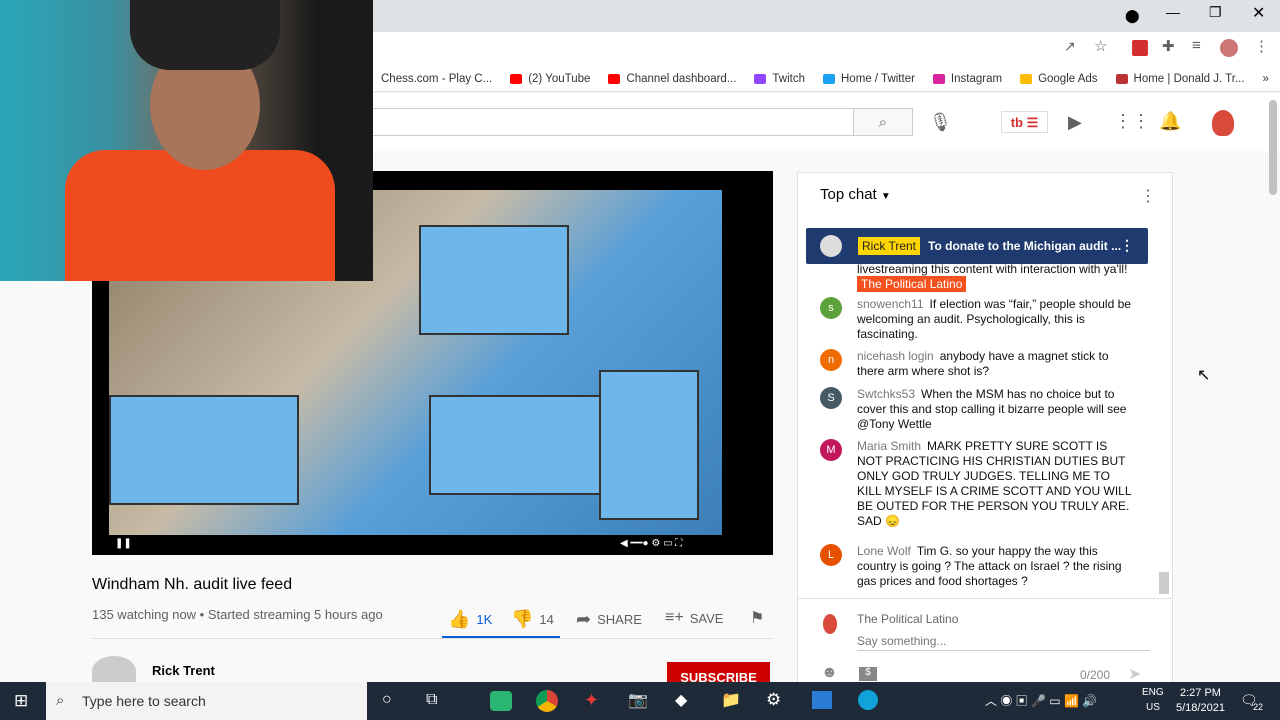 This screenshot has width=1280, height=720. What do you see at coordinates (470, 619) in the screenshot?
I see `like-button: 👍 1K` at bounding box center [470, 619].